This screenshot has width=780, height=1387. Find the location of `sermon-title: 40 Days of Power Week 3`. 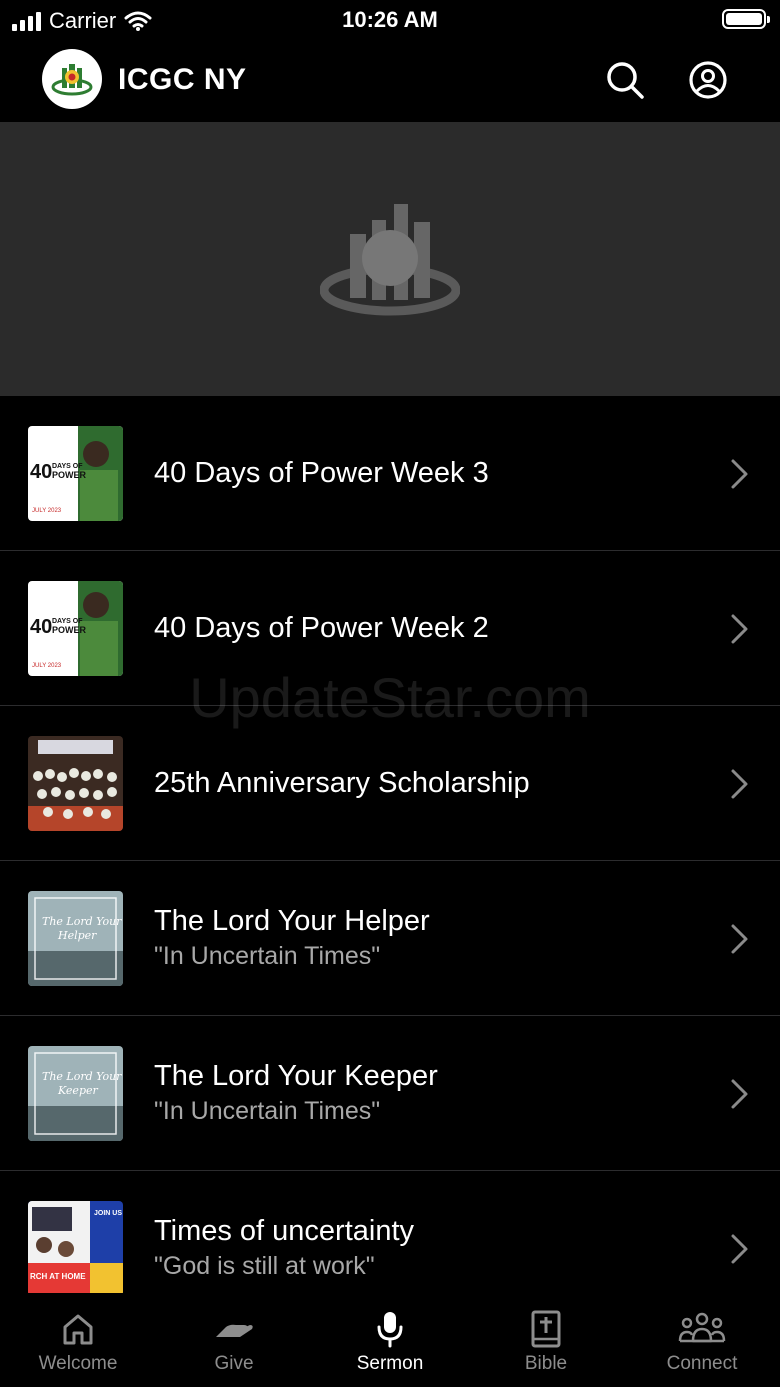

sermon-title: 40 Days of Power Week 3 is located at coordinates (321, 473).